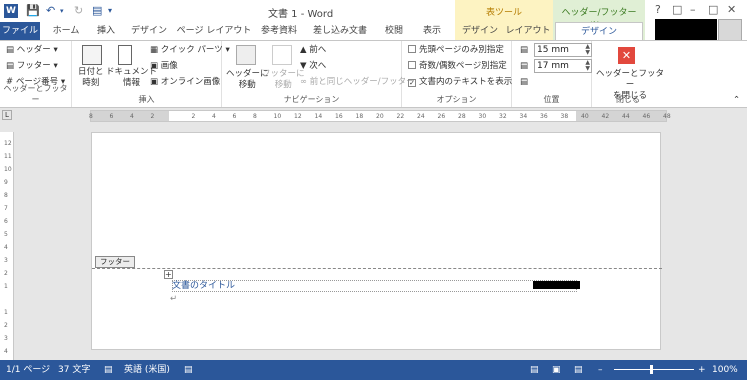 The image size is (747, 380). What do you see at coordinates (528, 31) in the screenshot?
I see `tab-table-layout: レイアウト` at bounding box center [528, 31].